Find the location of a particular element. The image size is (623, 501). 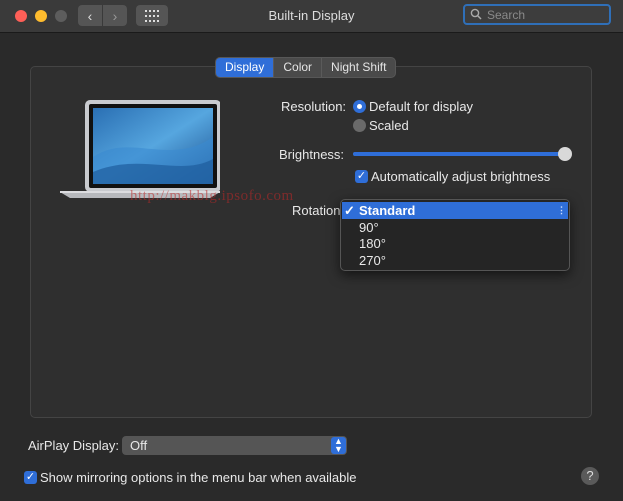

brightness-slider is located at coordinates (460, 154).